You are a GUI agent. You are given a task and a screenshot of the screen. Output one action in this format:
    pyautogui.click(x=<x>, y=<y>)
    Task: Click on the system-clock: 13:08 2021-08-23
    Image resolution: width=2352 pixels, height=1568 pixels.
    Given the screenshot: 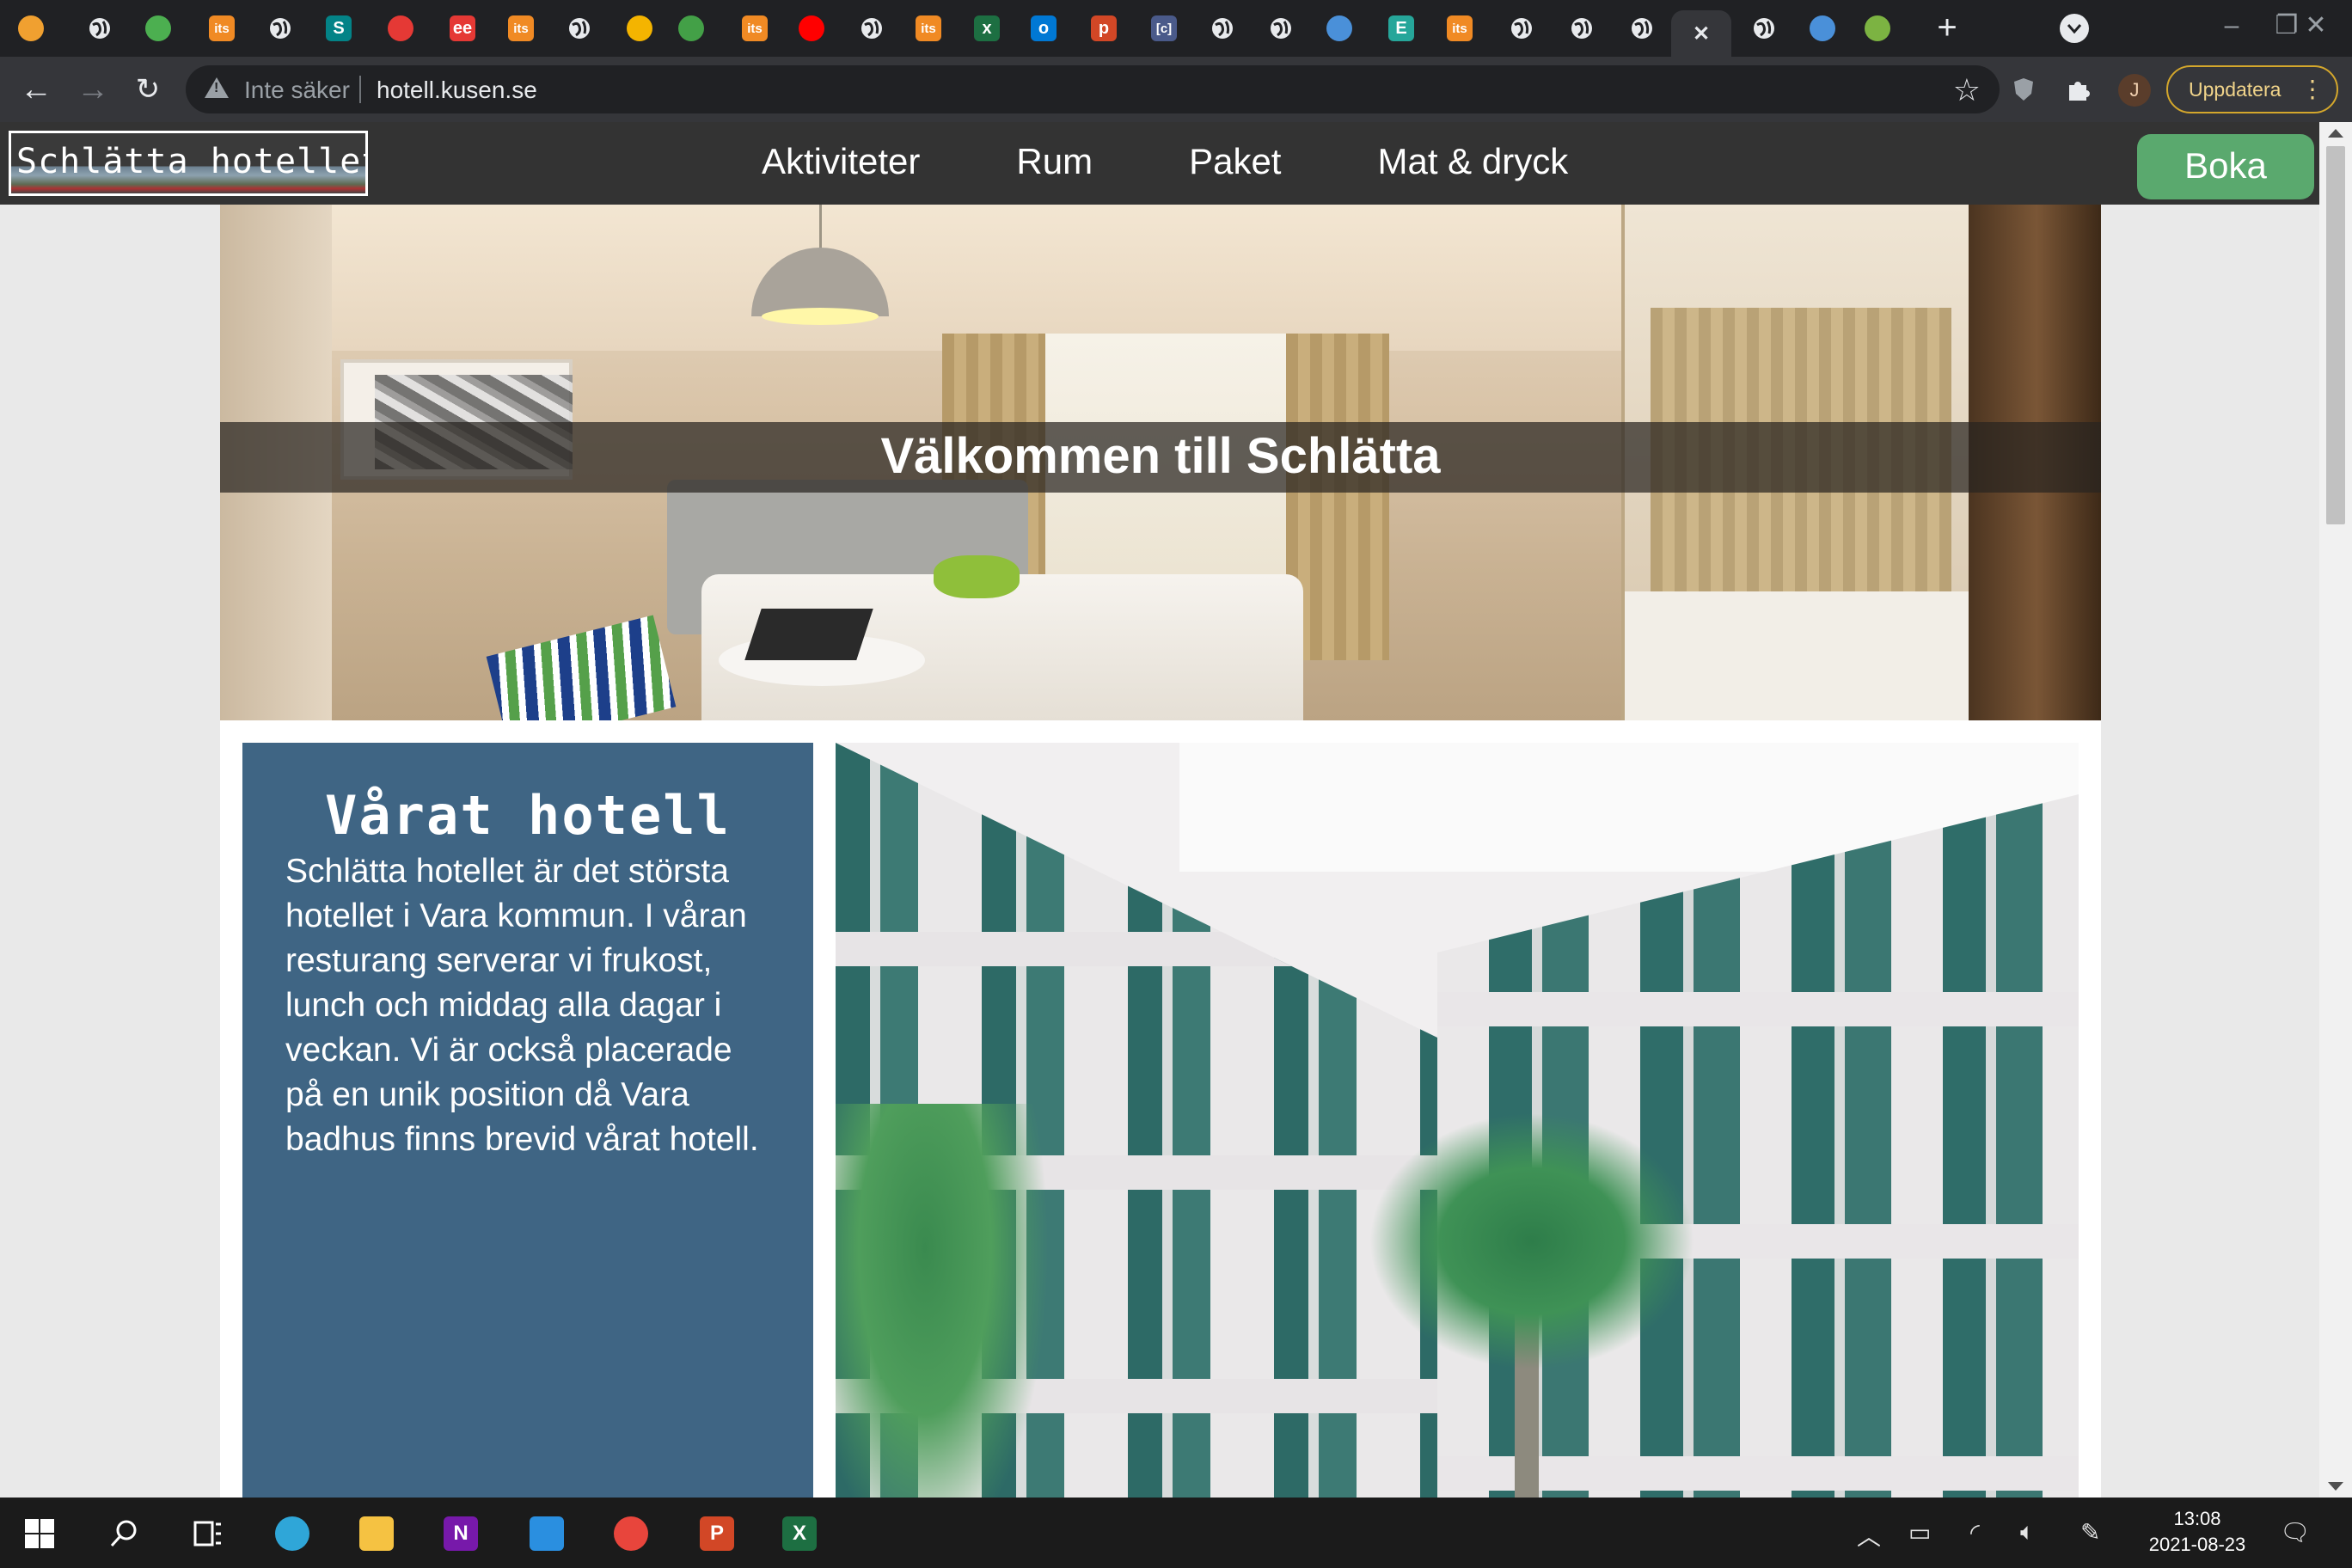 What is the action you would take?
    pyautogui.click(x=2197, y=1532)
    